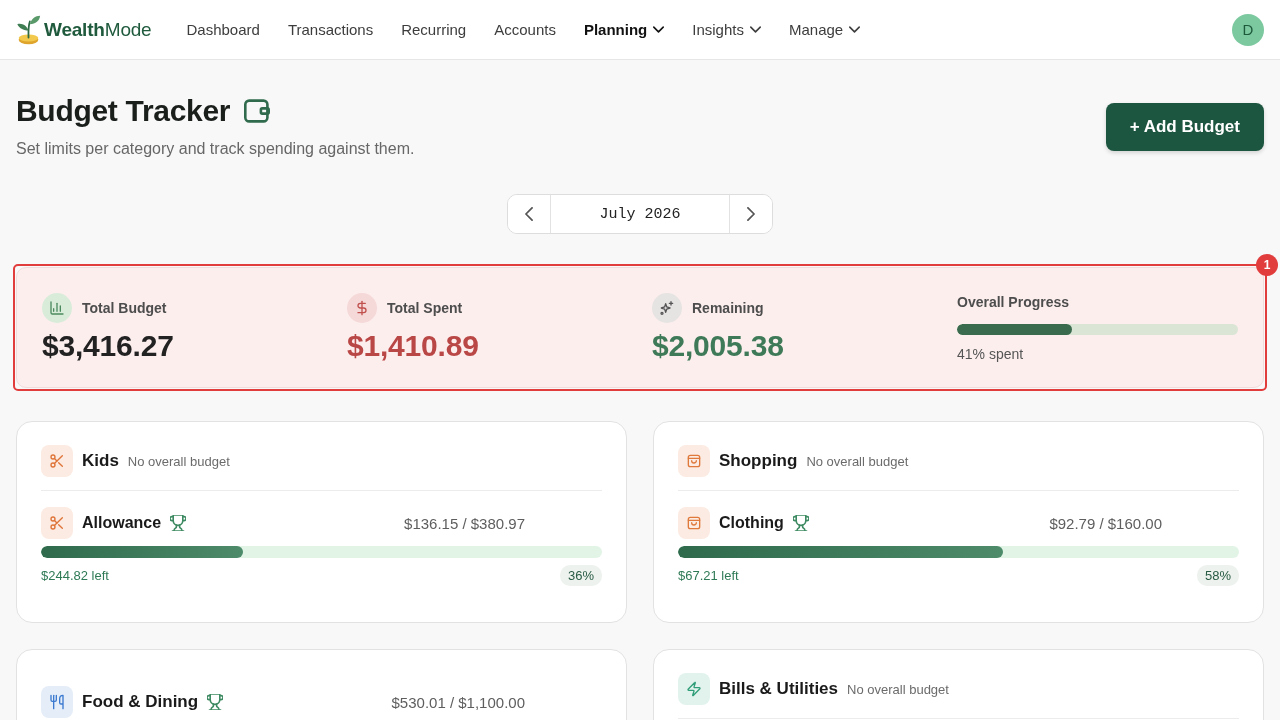 This screenshot has height=720, width=1280. Describe the element at coordinates (580, 575) in the screenshot. I see `percent-badge: 36%` at that location.